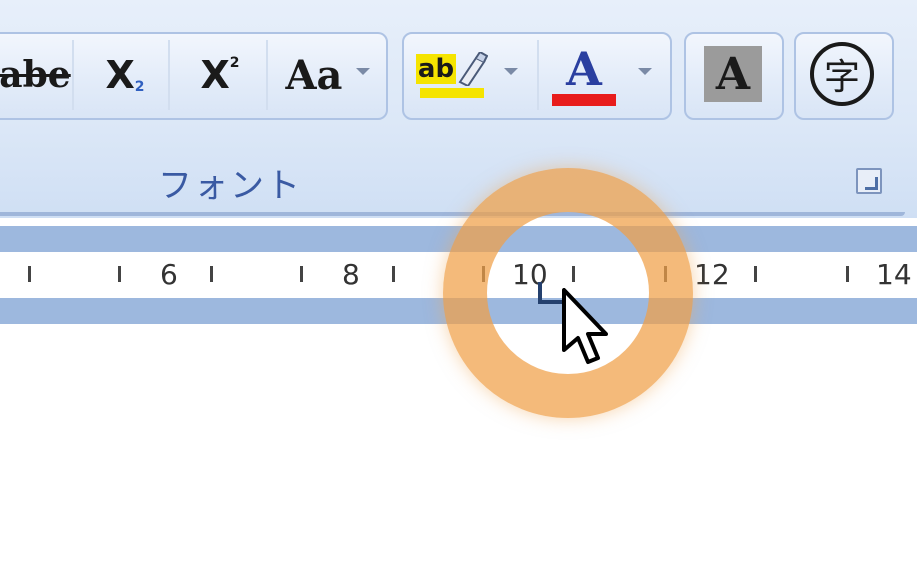  What do you see at coordinates (869, 181) in the screenshot?
I see `dialog-launcher-icon` at bounding box center [869, 181].